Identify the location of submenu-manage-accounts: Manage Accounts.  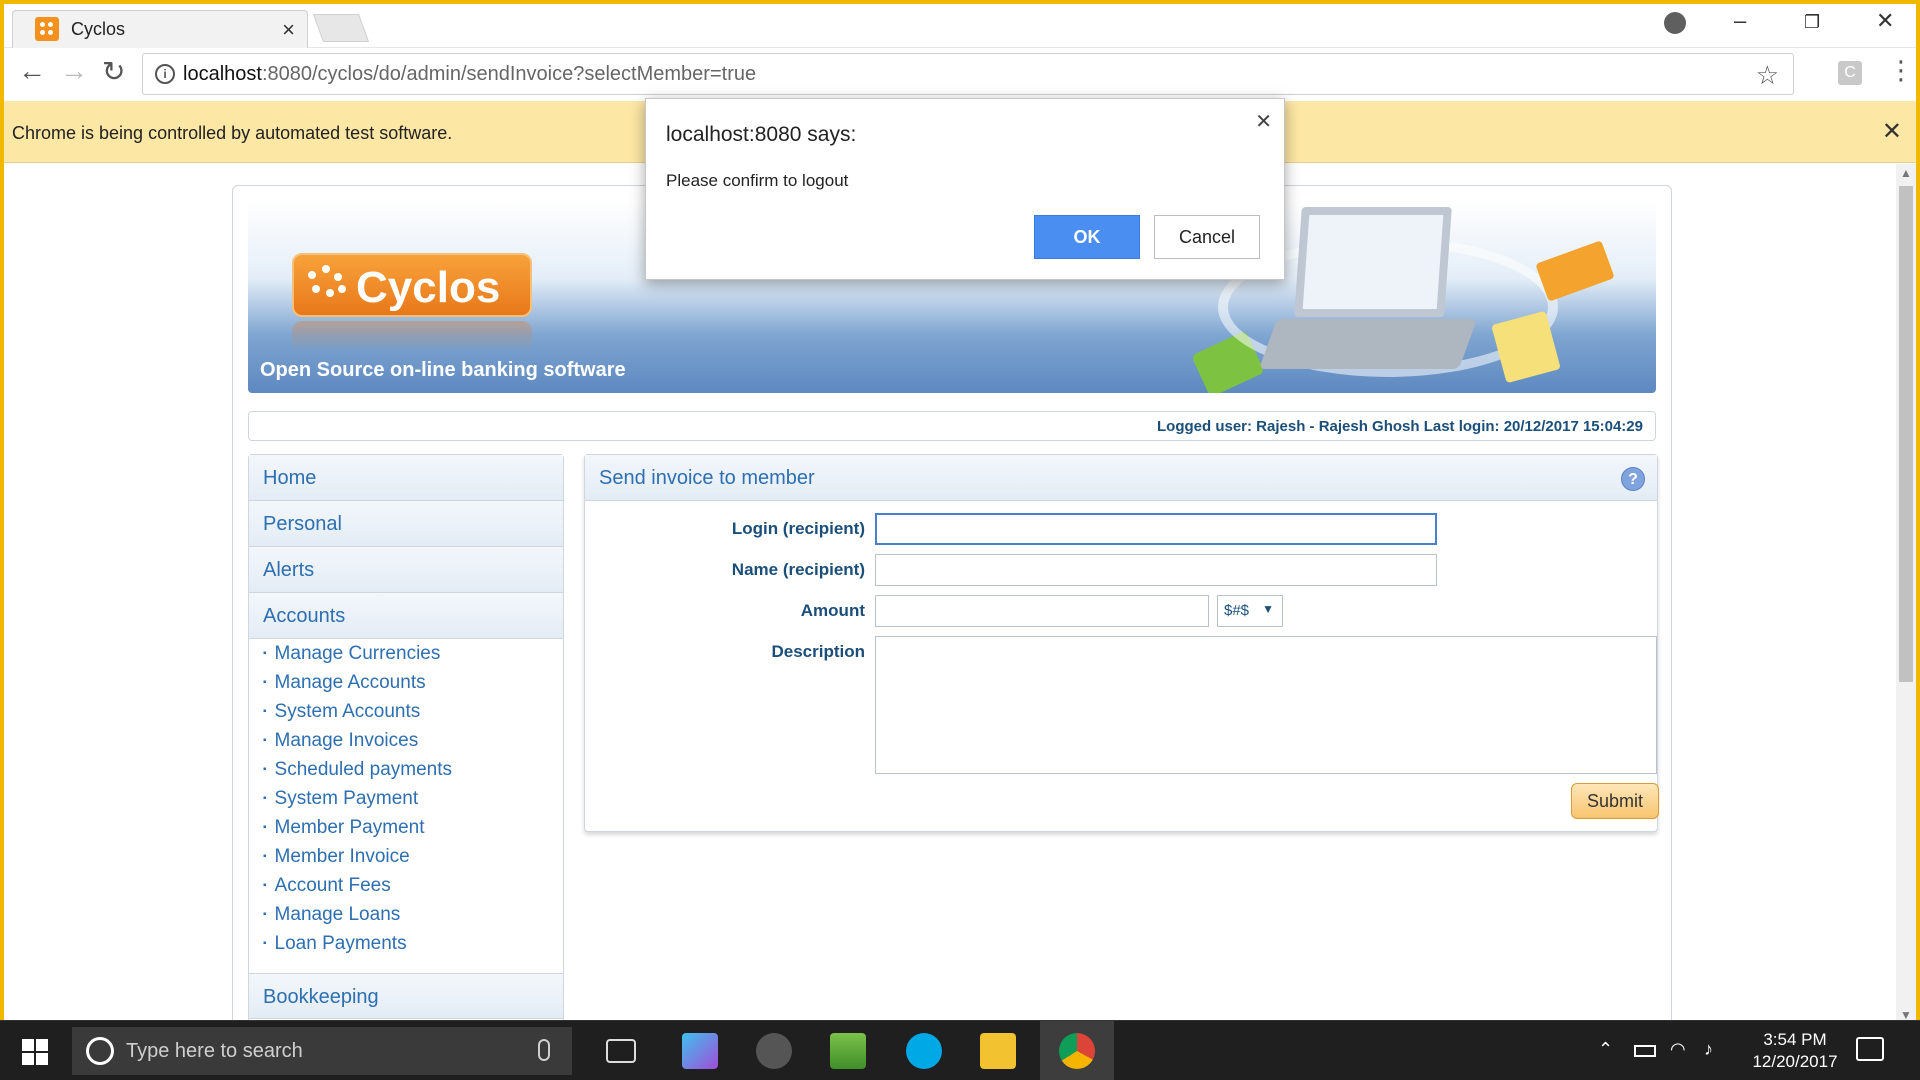
(344, 683).